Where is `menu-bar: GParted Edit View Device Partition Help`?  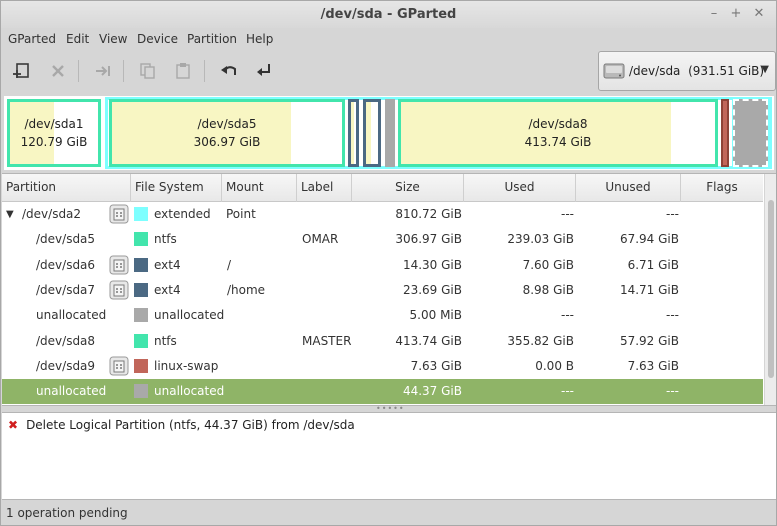
menu-bar: GParted Edit View Device Partition Help is located at coordinates (388, 39).